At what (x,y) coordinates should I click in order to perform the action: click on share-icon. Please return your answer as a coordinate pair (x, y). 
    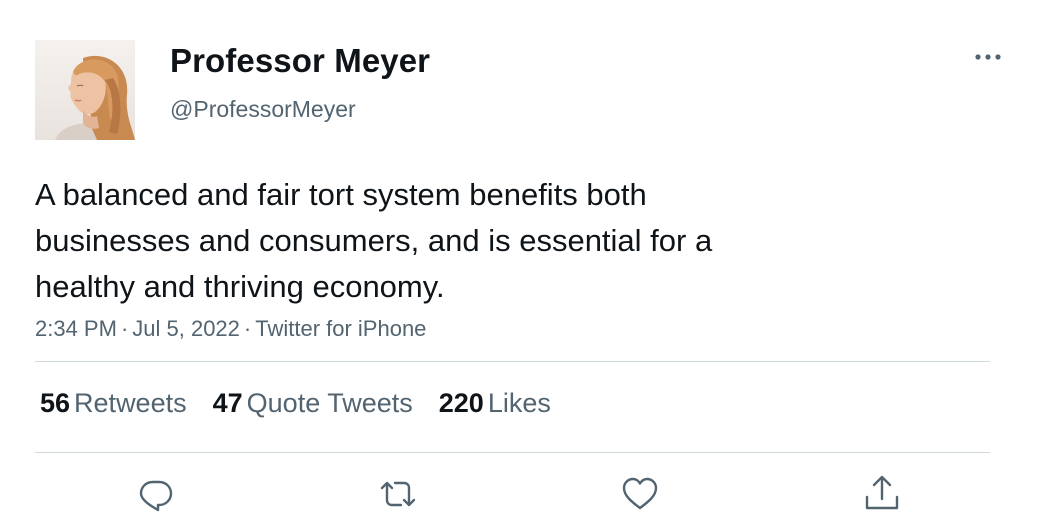
    Looking at the image, I should click on (882, 492).